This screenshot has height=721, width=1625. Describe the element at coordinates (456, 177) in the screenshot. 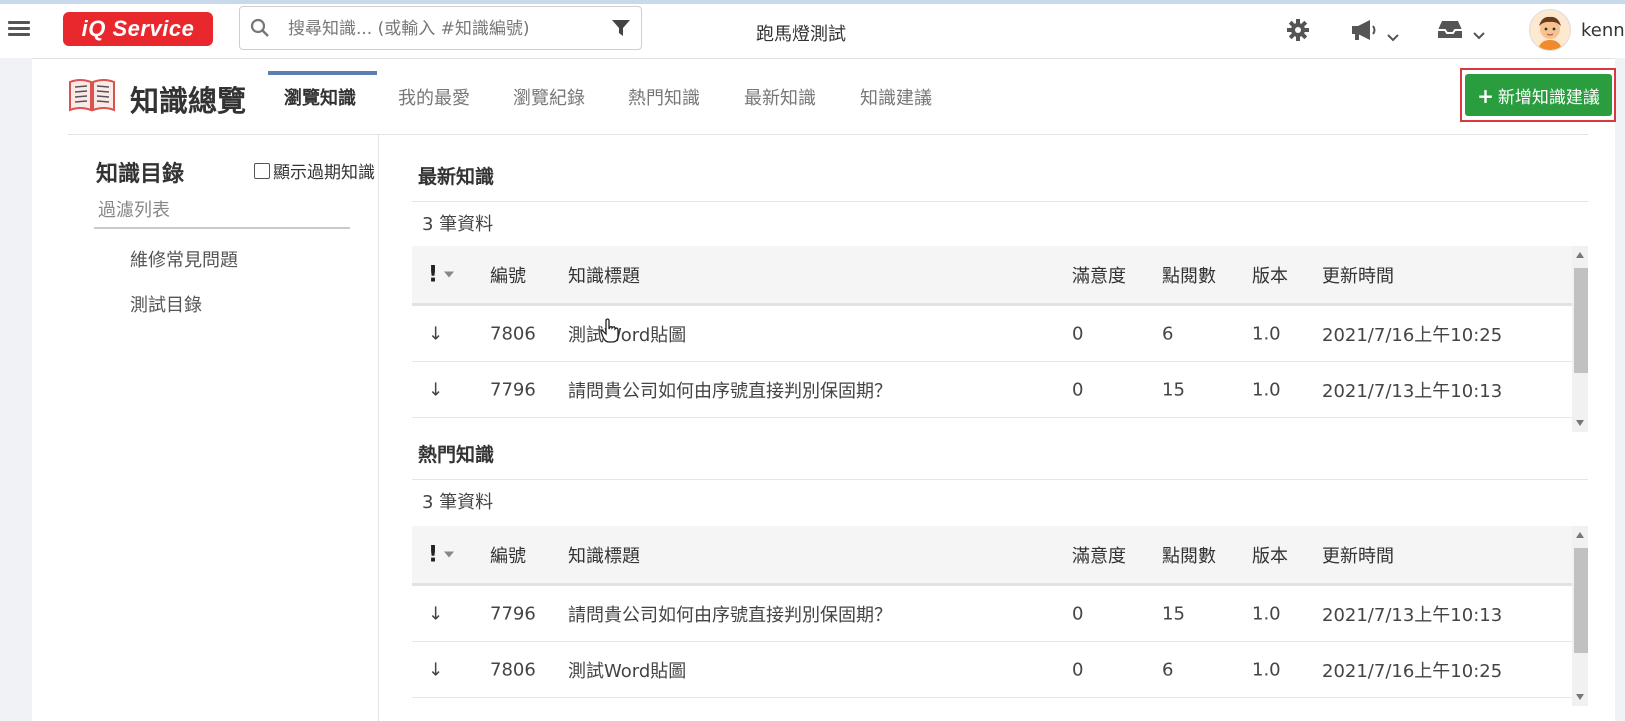

I see `section-title-latest: 最新知識` at that location.